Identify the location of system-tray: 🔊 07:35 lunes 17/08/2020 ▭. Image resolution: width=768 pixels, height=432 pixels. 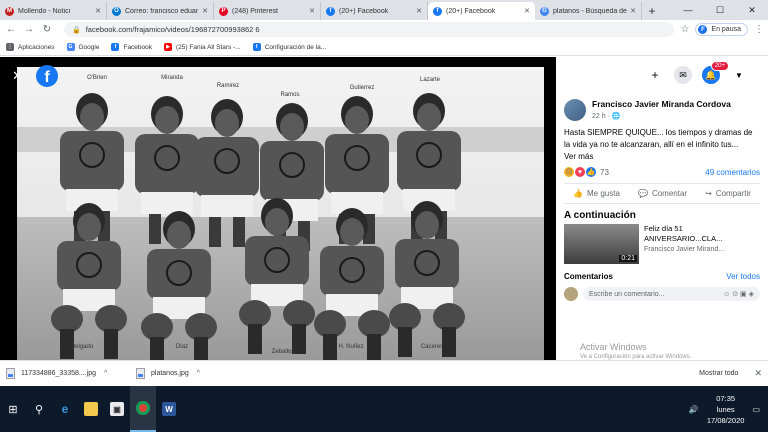
(728, 409).